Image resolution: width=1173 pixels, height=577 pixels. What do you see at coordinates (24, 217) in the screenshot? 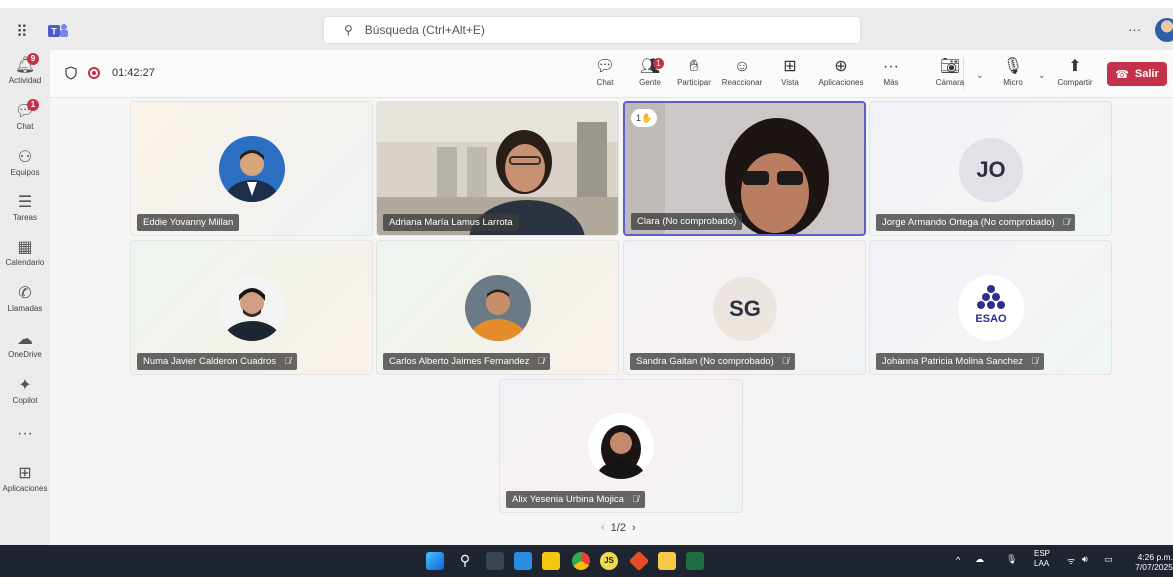
I see `rail-label-tareas: Tareas` at bounding box center [24, 217].